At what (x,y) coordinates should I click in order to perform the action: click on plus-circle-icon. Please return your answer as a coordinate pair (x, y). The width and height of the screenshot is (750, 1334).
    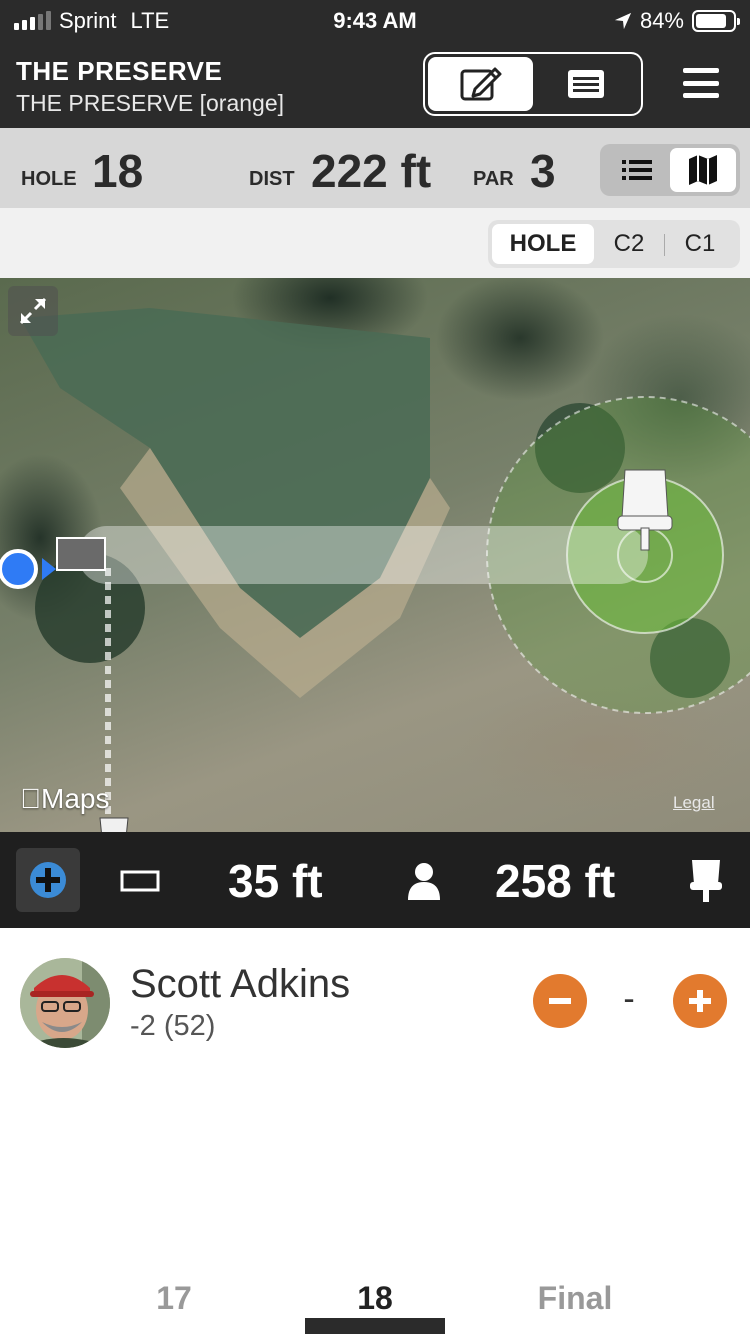
    Looking at the image, I should click on (48, 880).